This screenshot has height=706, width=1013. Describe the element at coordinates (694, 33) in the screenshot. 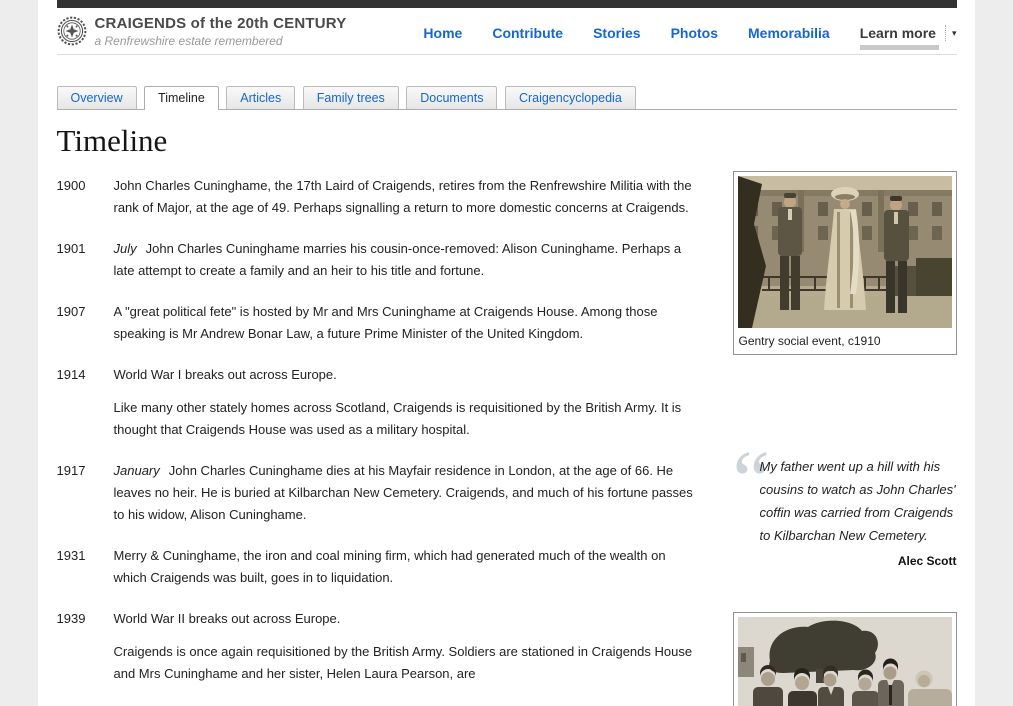

I see `nav-link-photos: Photos` at that location.